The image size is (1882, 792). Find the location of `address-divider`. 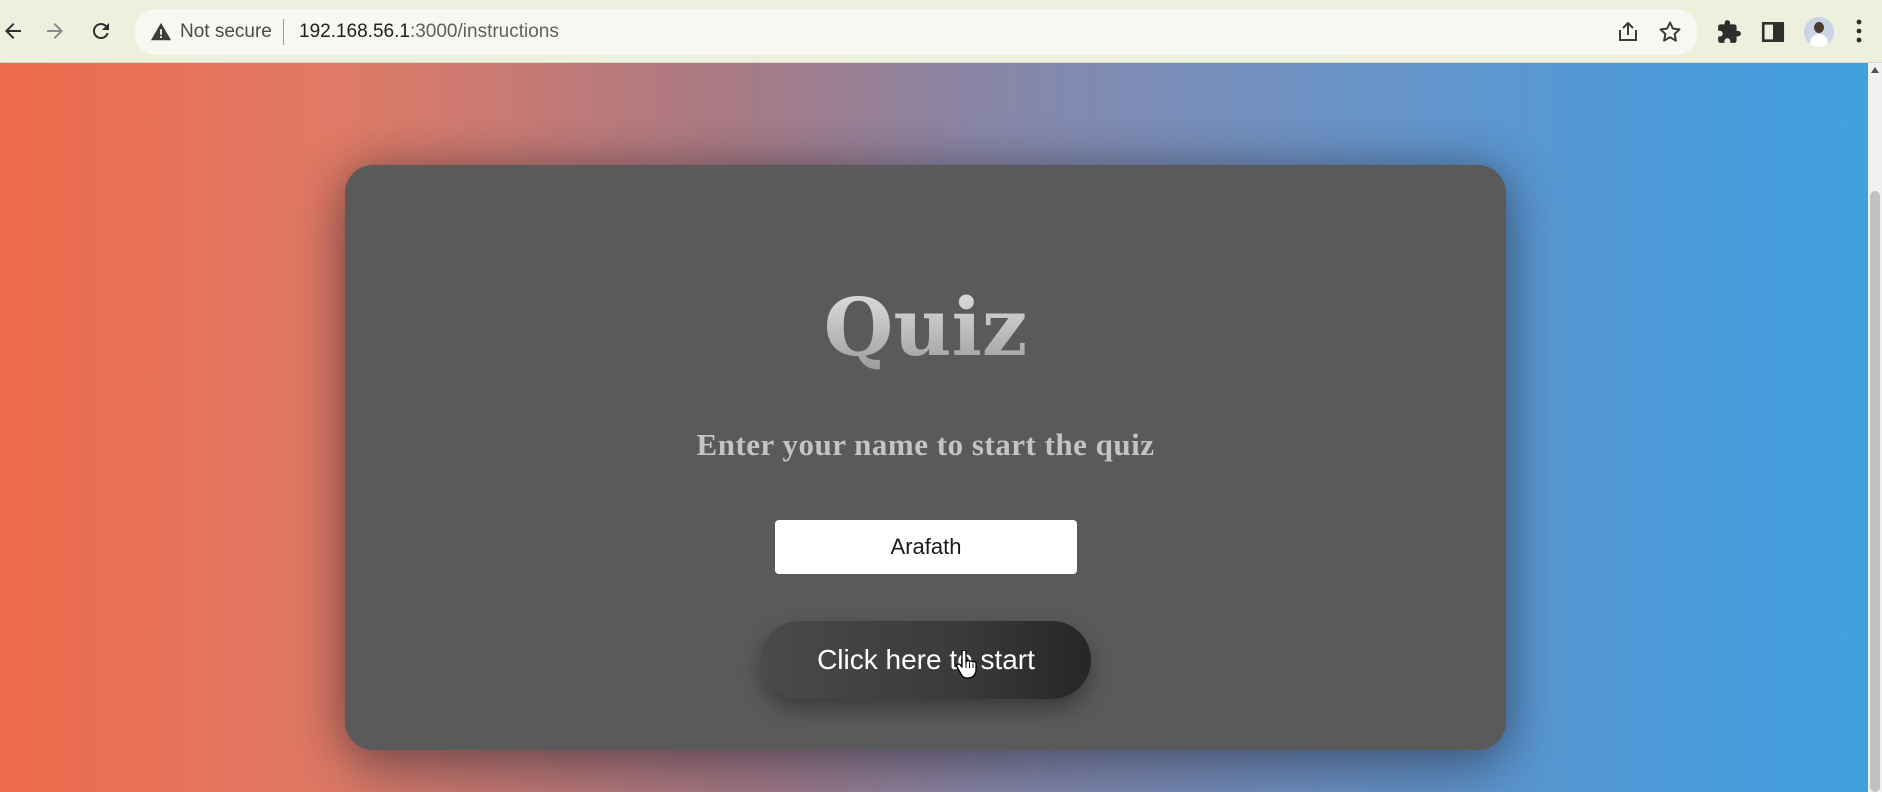

address-divider is located at coordinates (283, 32).